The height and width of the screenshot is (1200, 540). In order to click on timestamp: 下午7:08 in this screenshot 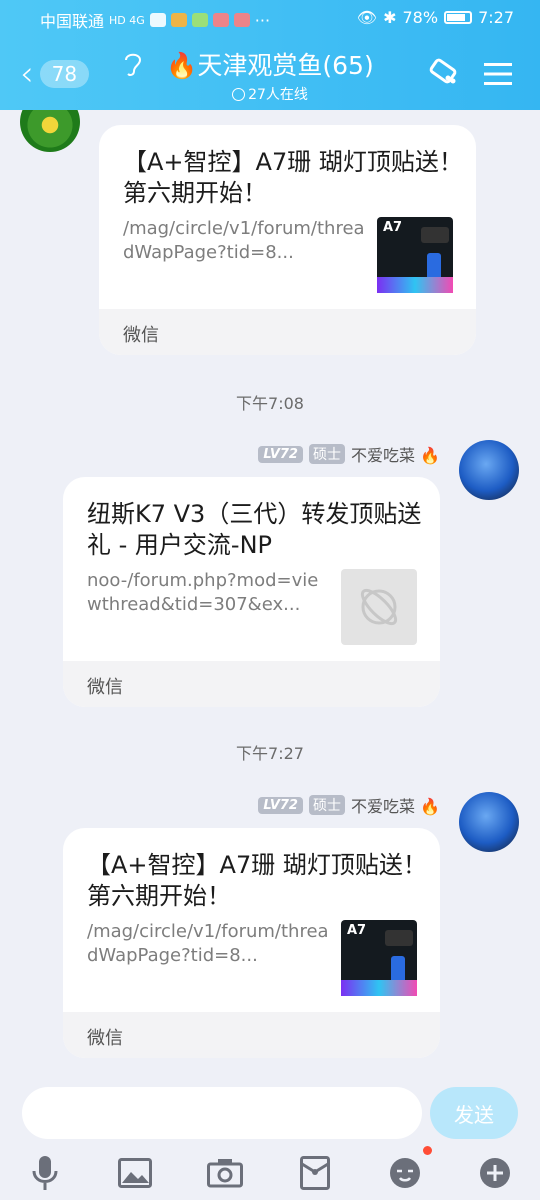, I will do `click(270, 403)`.